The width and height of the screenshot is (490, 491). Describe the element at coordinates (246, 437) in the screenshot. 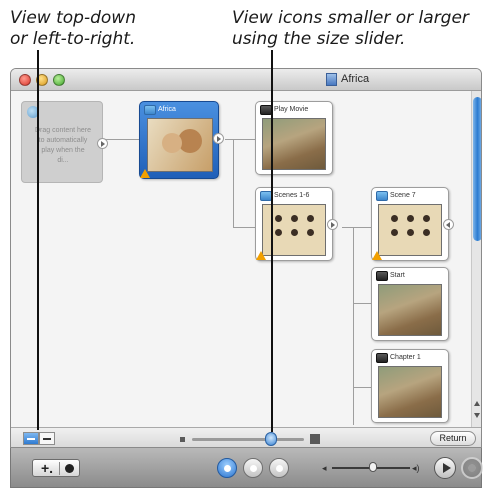

I see `view-options-bar: Return` at that location.